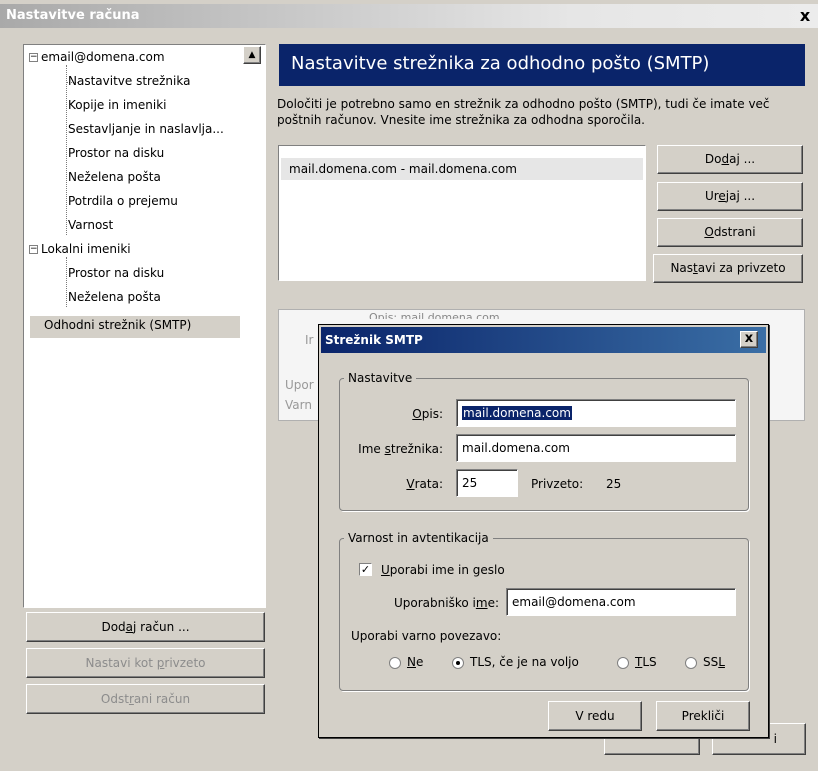  I want to click on window-title: Nastavitve računa, so click(73, 15).